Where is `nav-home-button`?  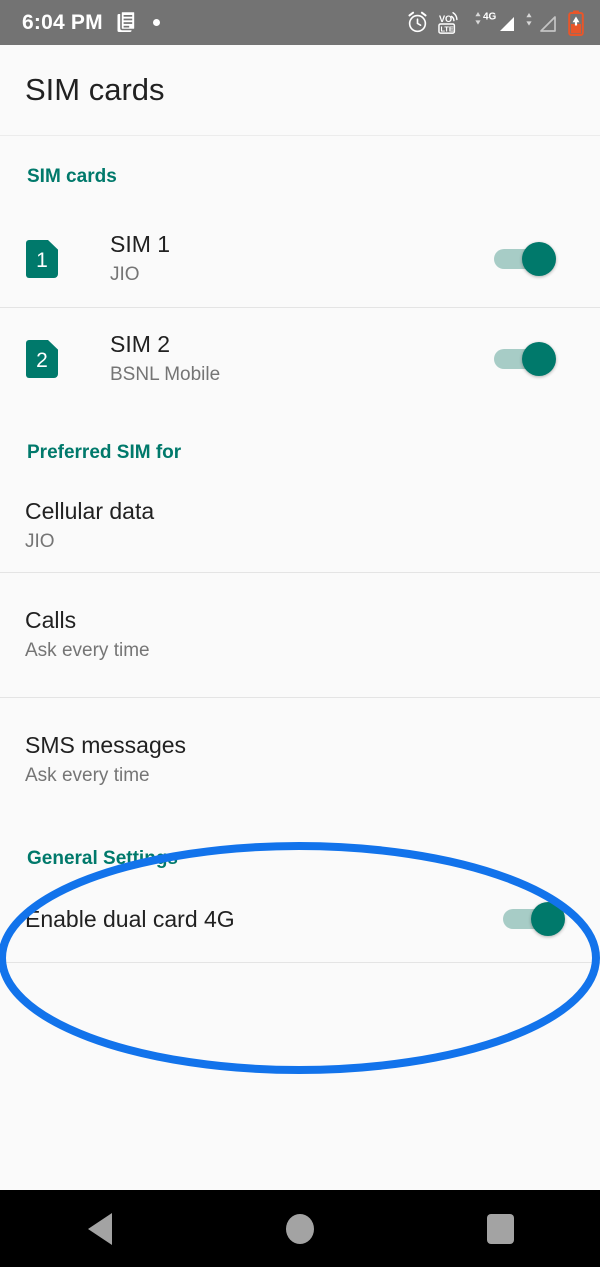 nav-home-button is located at coordinates (300, 1228).